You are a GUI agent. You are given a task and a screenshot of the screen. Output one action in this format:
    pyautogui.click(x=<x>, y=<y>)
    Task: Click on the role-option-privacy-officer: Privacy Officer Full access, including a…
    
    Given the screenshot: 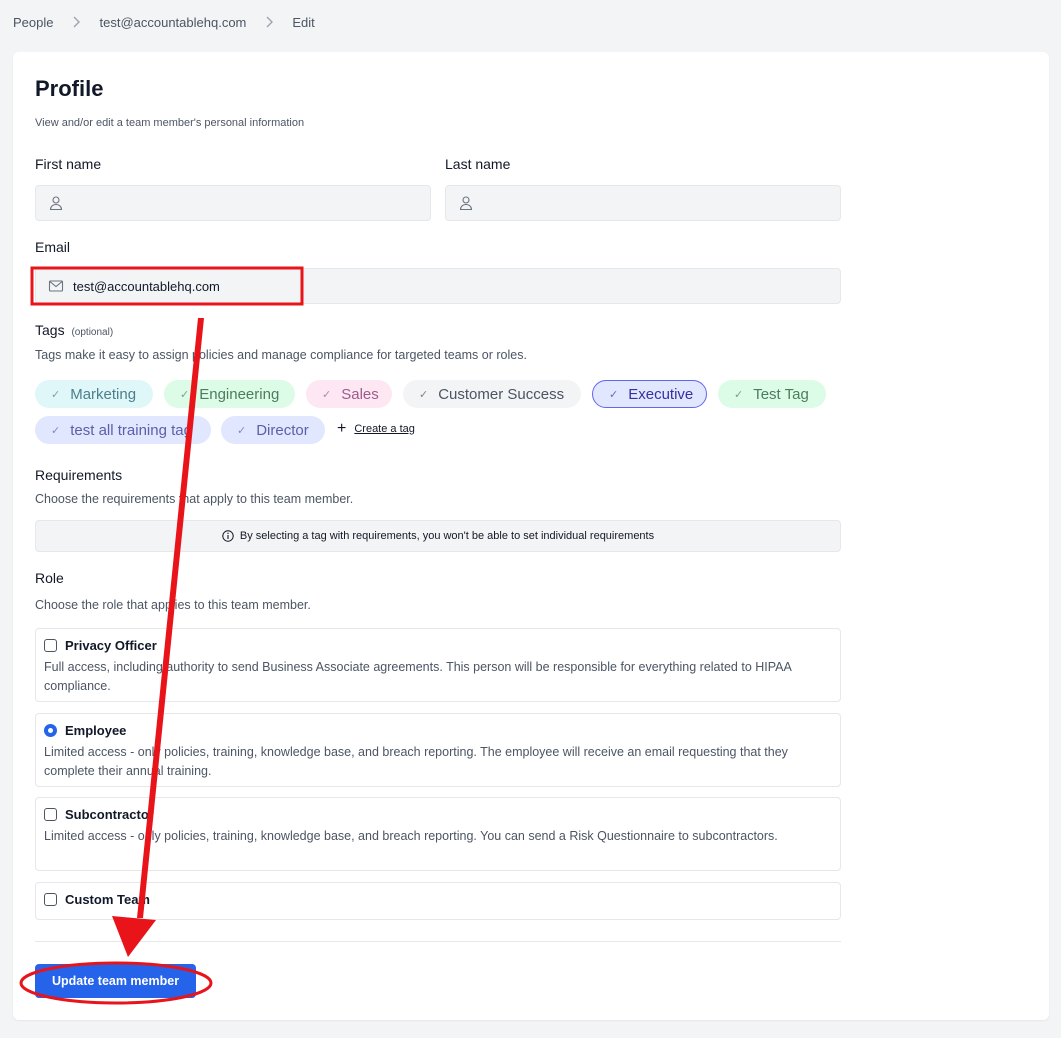 What is the action you would take?
    pyautogui.click(x=438, y=665)
    